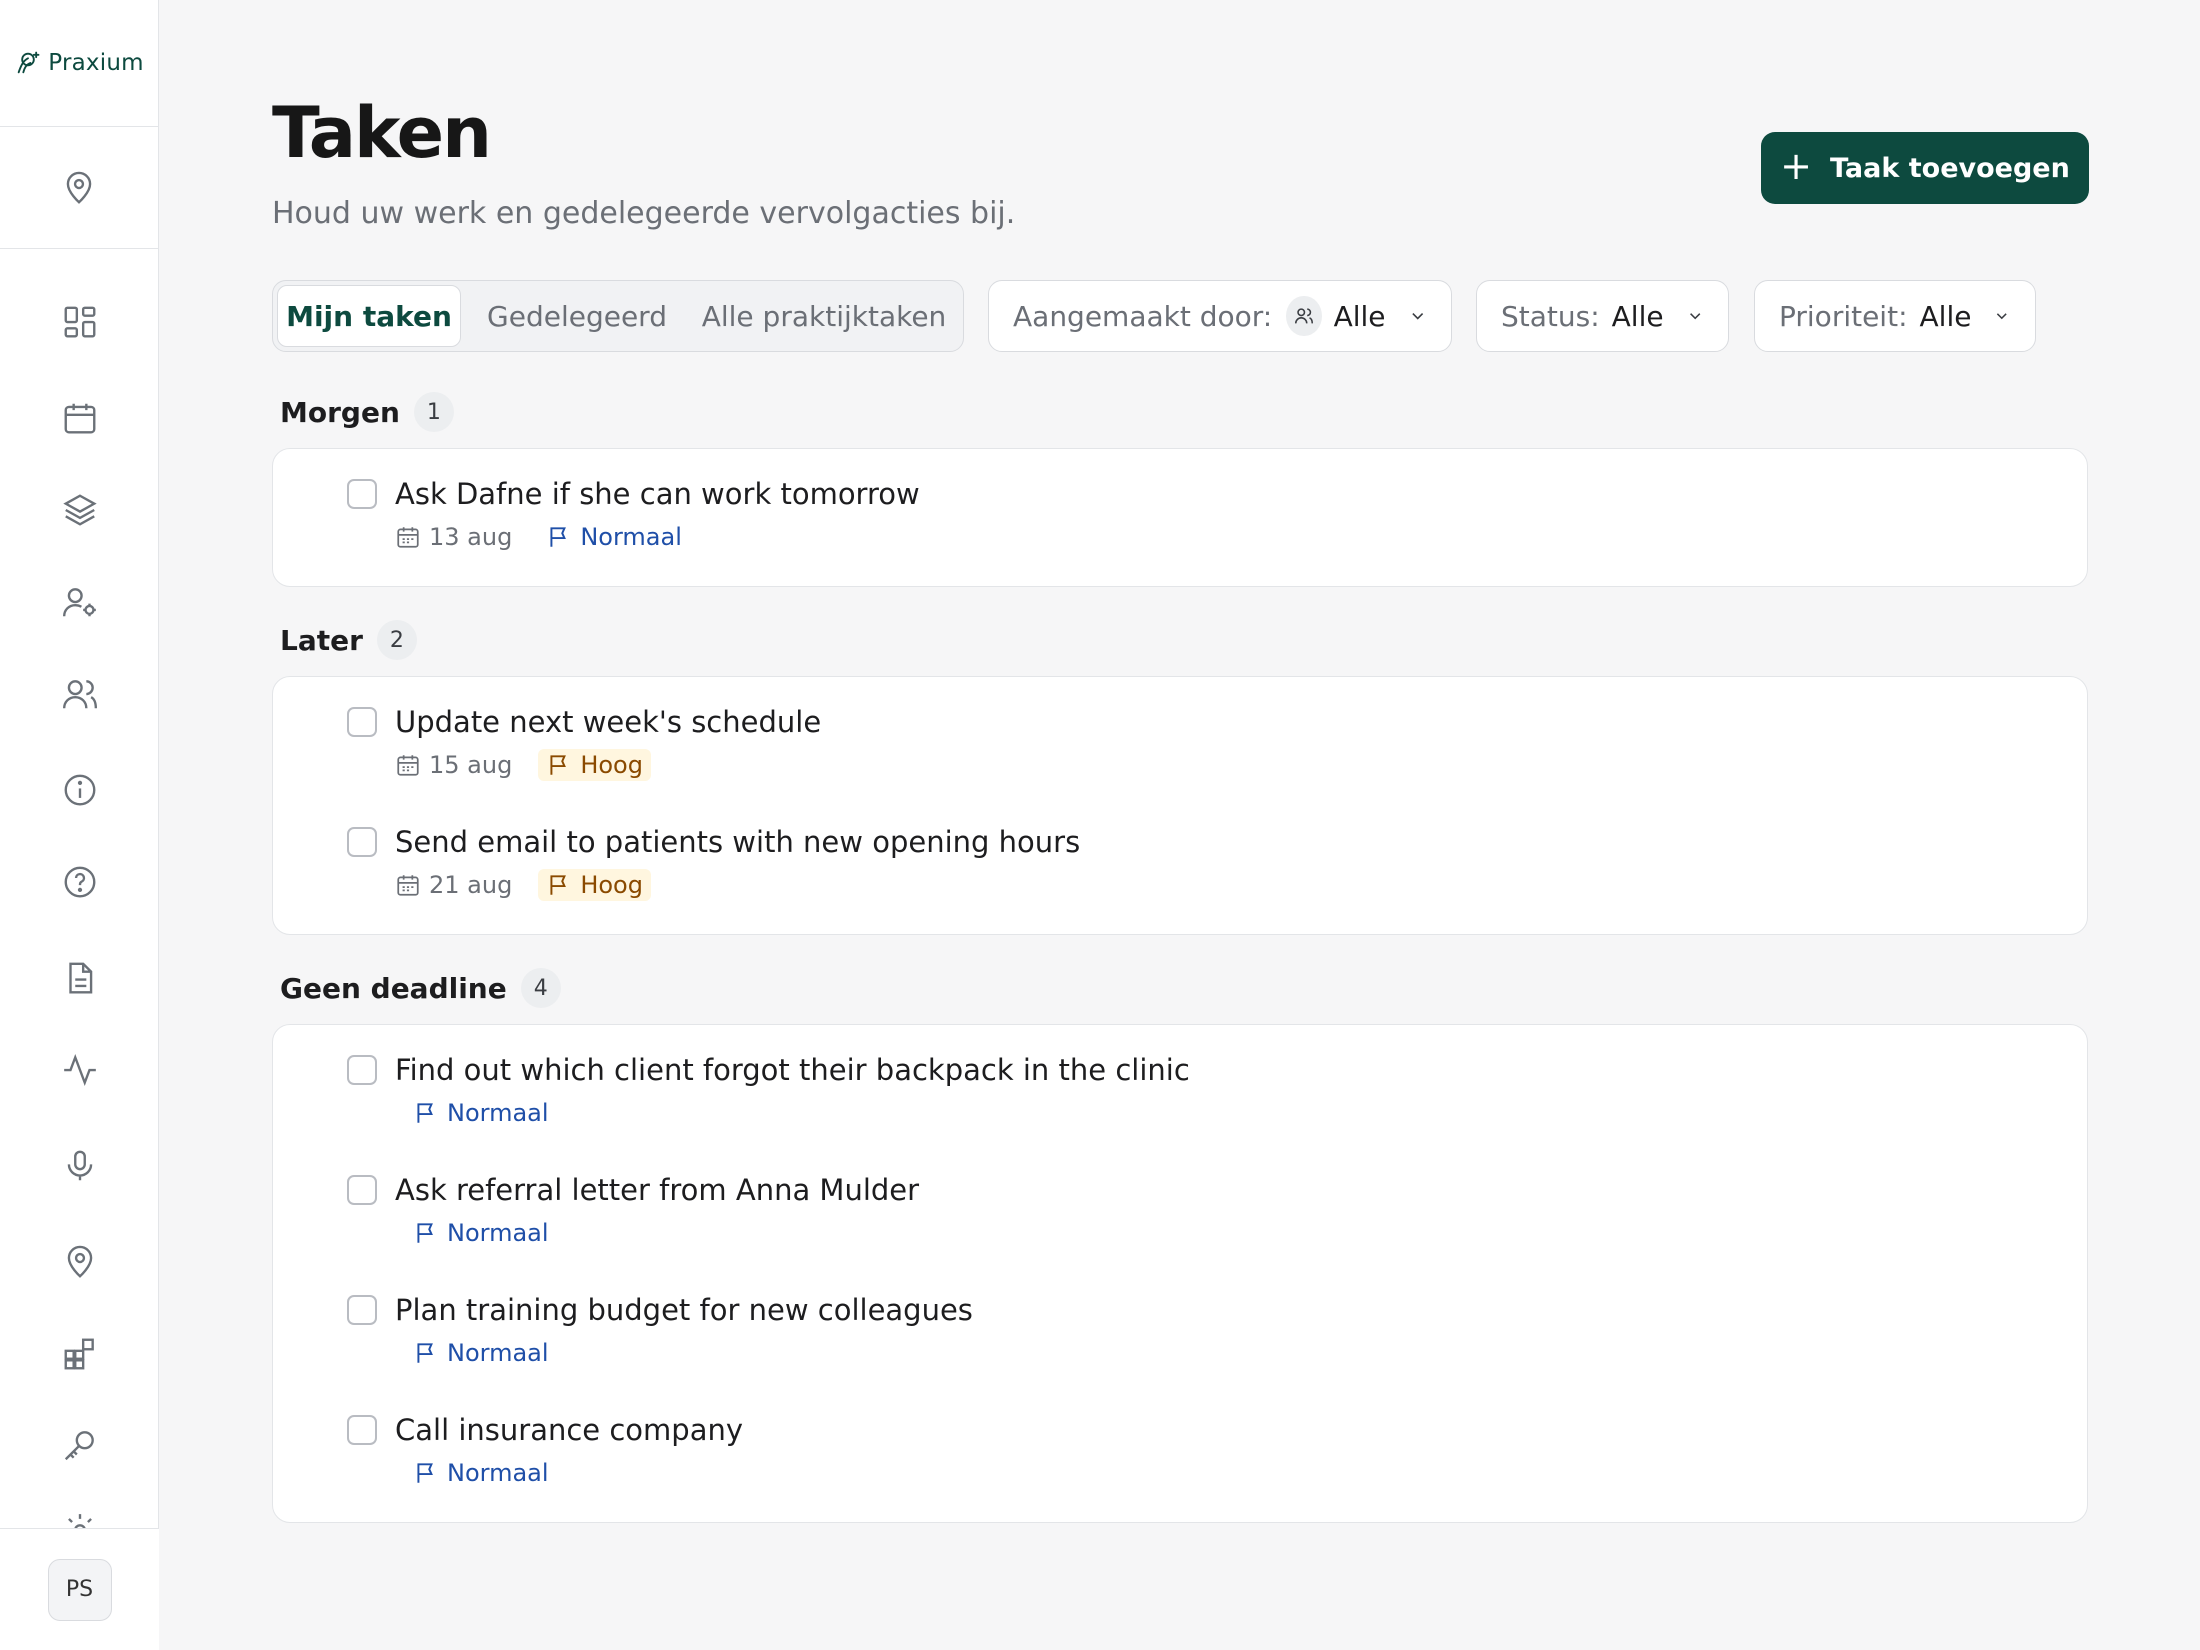 The image size is (2200, 1650). I want to click on nav-dashboard, so click(79, 322).